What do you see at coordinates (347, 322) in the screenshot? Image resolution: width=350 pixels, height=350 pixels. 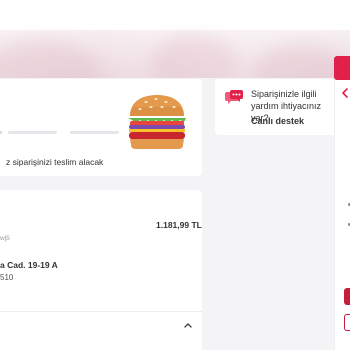 I see `side-panel-secondary-button` at bounding box center [347, 322].